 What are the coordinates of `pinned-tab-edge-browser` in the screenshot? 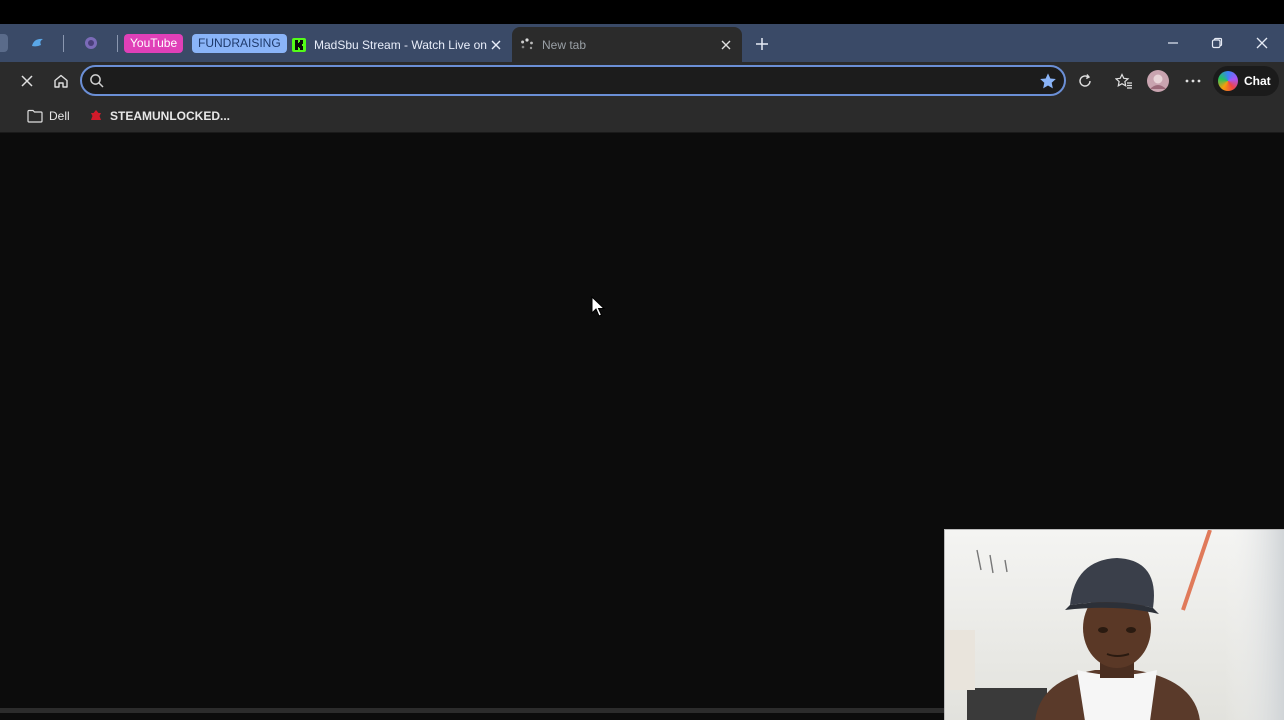 It's located at (38, 43).